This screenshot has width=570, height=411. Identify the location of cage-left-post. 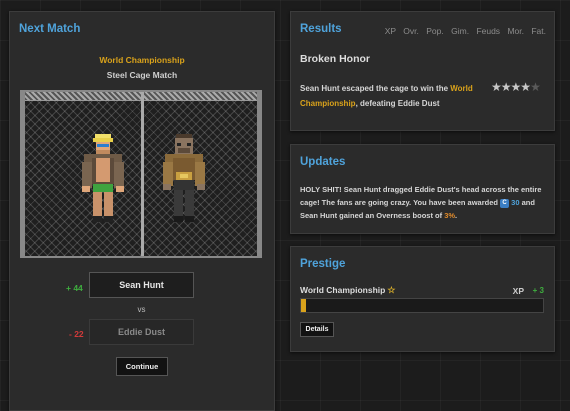
(23, 174).